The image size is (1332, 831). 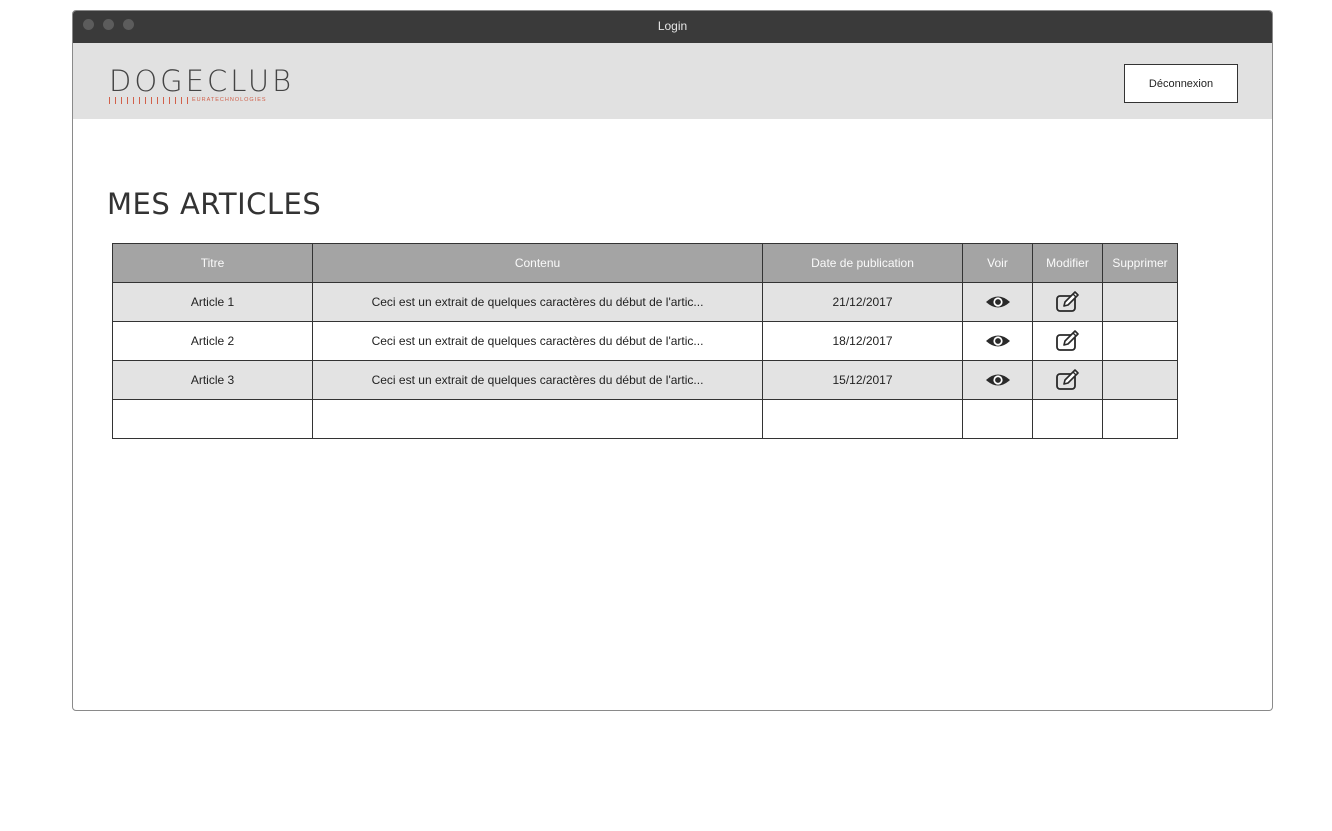 I want to click on article-title-cell: Article 3, so click(x=212, y=380).